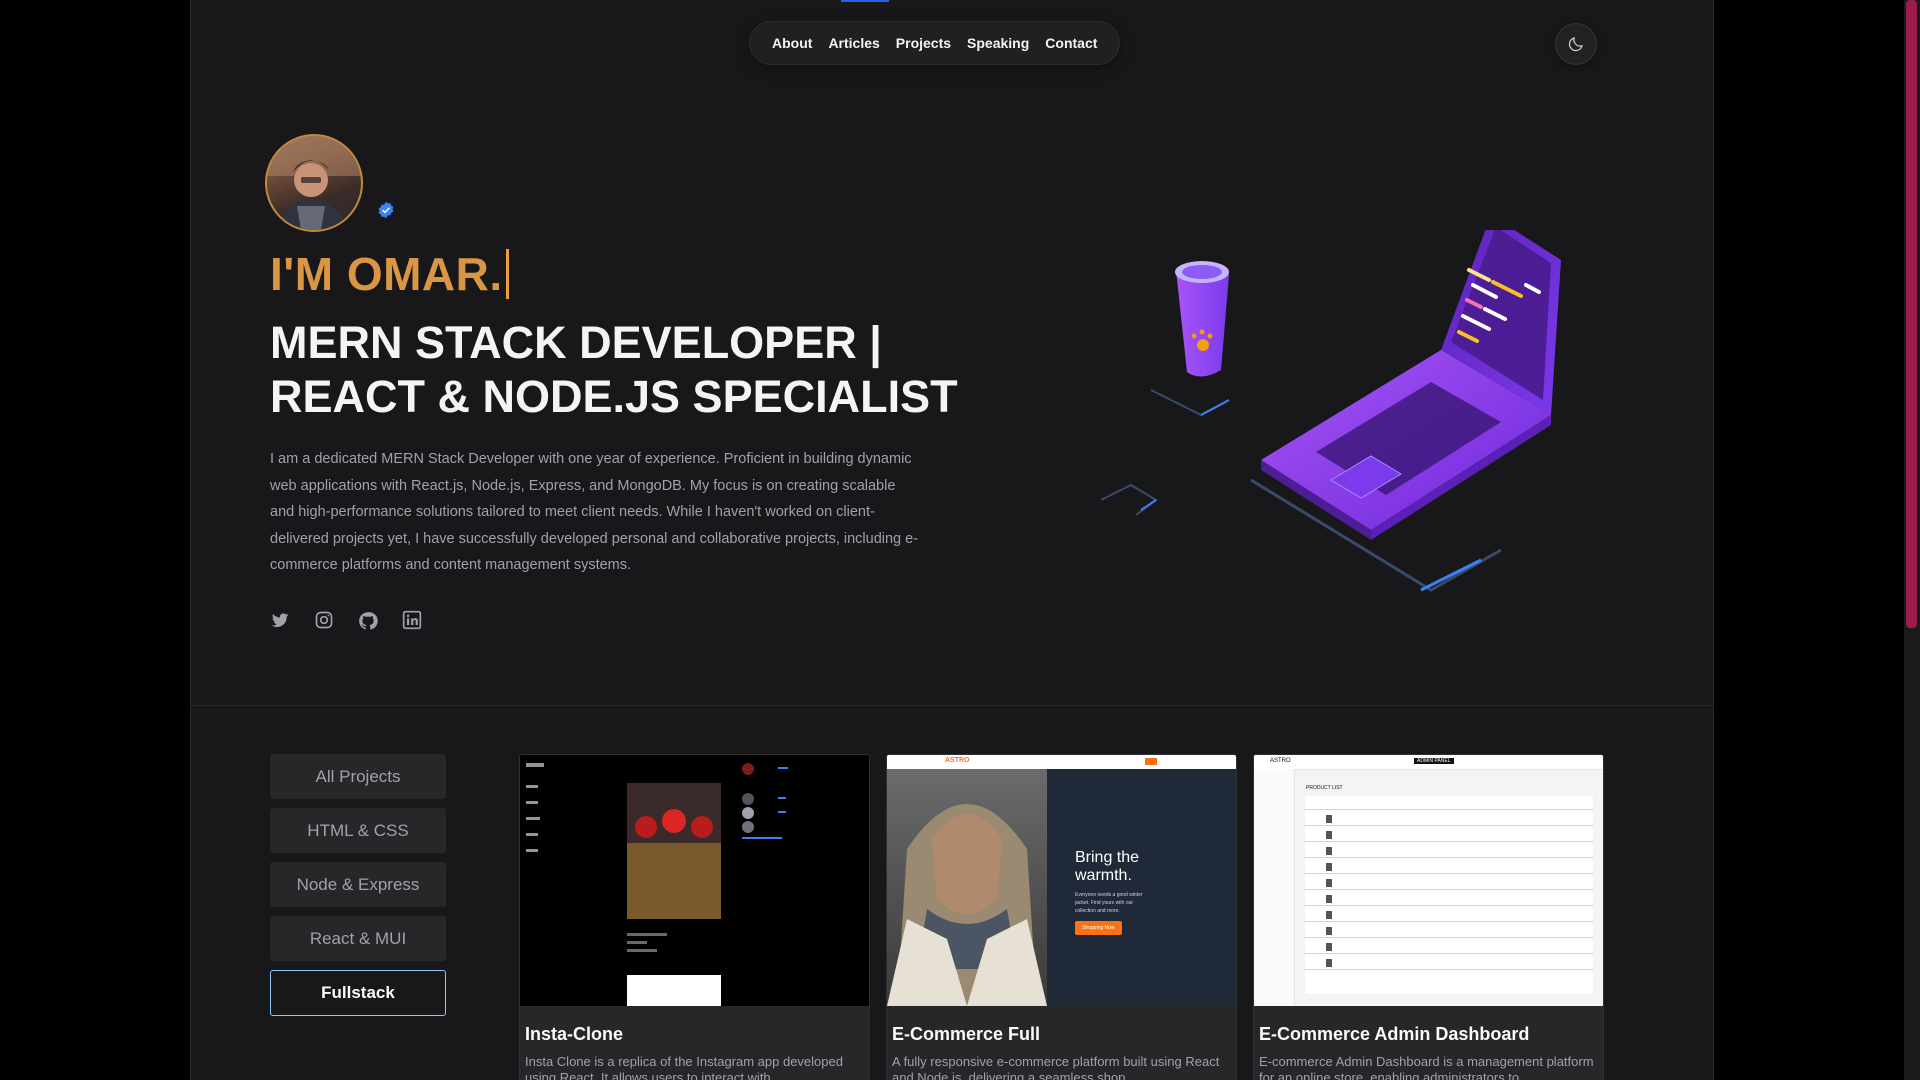  Describe the element at coordinates (1911, 314) in the screenshot. I see `scrollbar-thumb` at that location.